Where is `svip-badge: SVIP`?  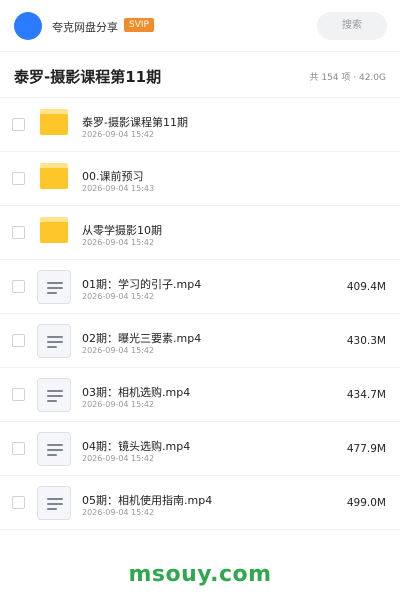 svip-badge: SVIP is located at coordinates (139, 25).